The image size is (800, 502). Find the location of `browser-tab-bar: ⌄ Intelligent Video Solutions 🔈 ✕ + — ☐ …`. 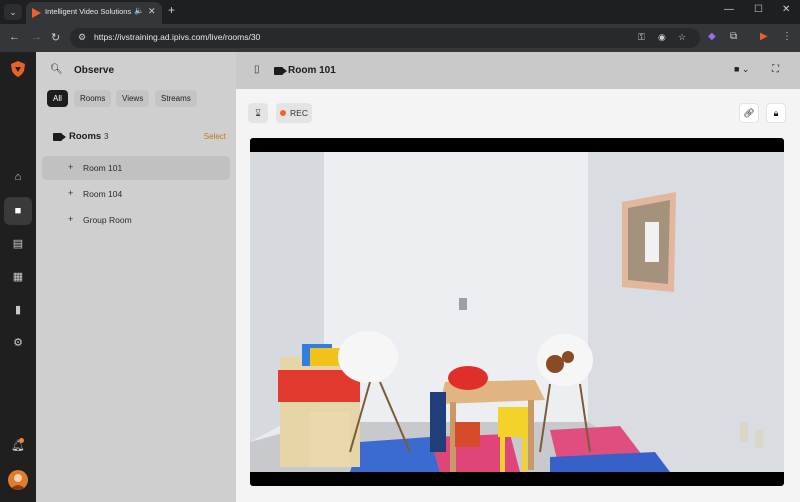

browser-tab-bar: ⌄ Intelligent Video Solutions 🔈 ✕ + — ☐ … is located at coordinates (400, 12).